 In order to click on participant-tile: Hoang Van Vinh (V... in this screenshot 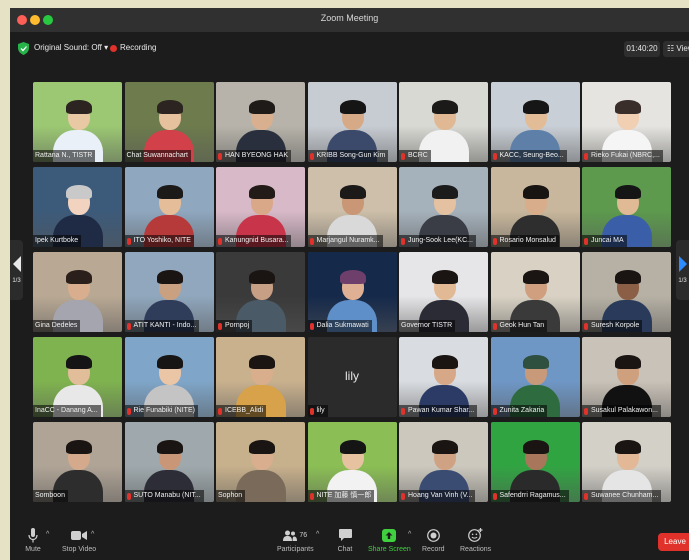, I will do `click(443, 462)`.